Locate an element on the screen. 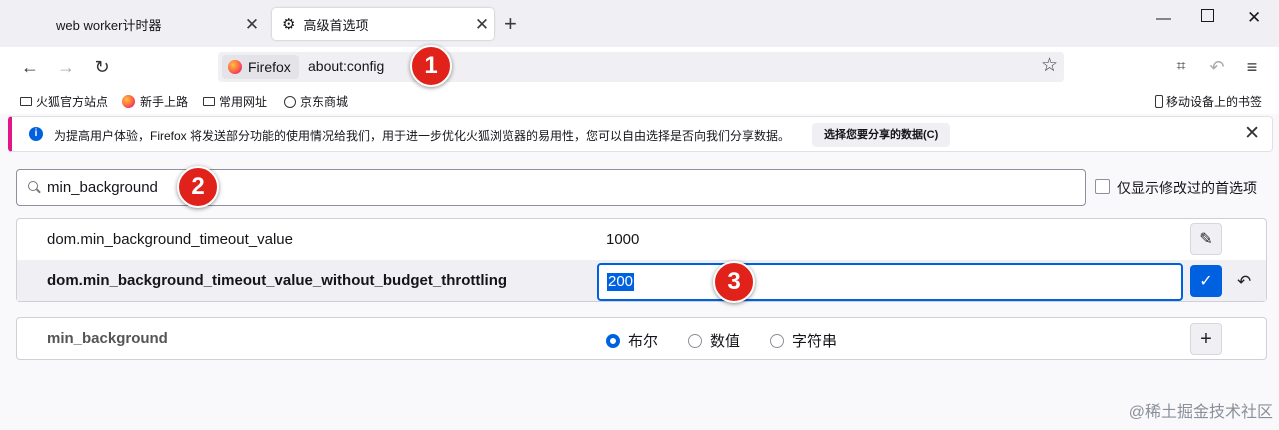  identity-label: Firefox is located at coordinates (269, 67).